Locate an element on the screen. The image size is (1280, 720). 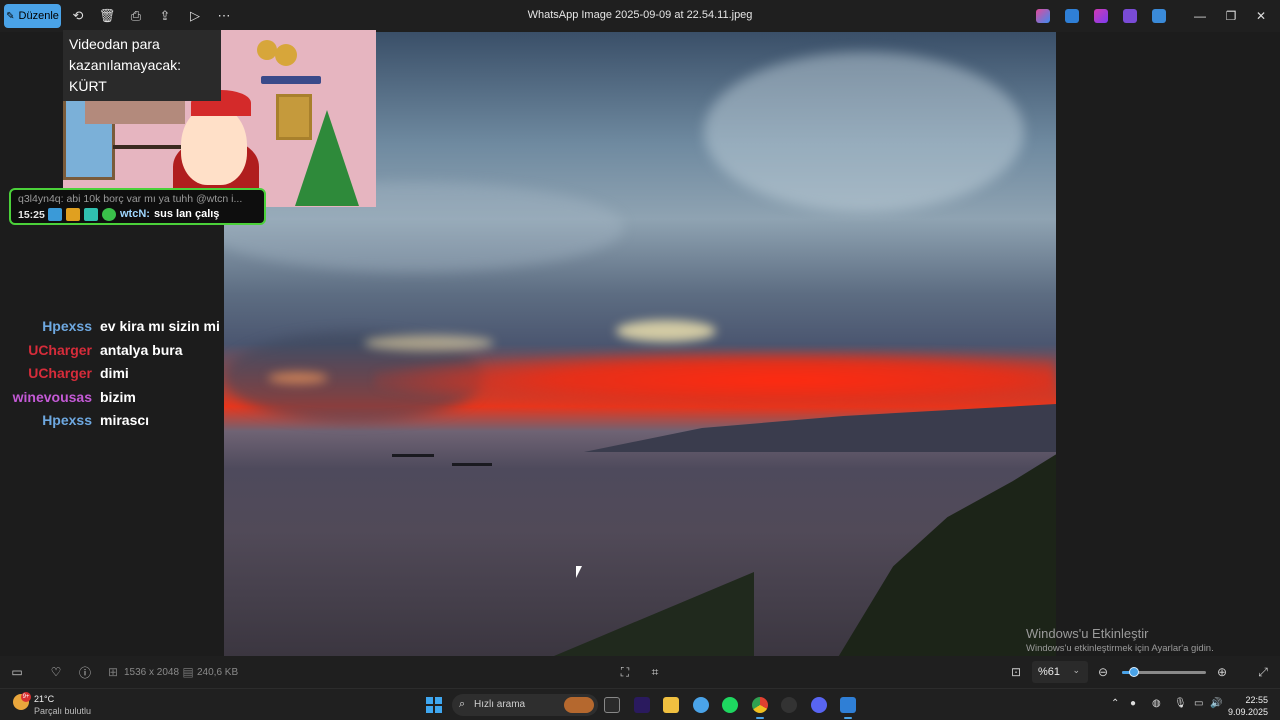
clock-time: 22:55 is located at coordinates (1256, 700).